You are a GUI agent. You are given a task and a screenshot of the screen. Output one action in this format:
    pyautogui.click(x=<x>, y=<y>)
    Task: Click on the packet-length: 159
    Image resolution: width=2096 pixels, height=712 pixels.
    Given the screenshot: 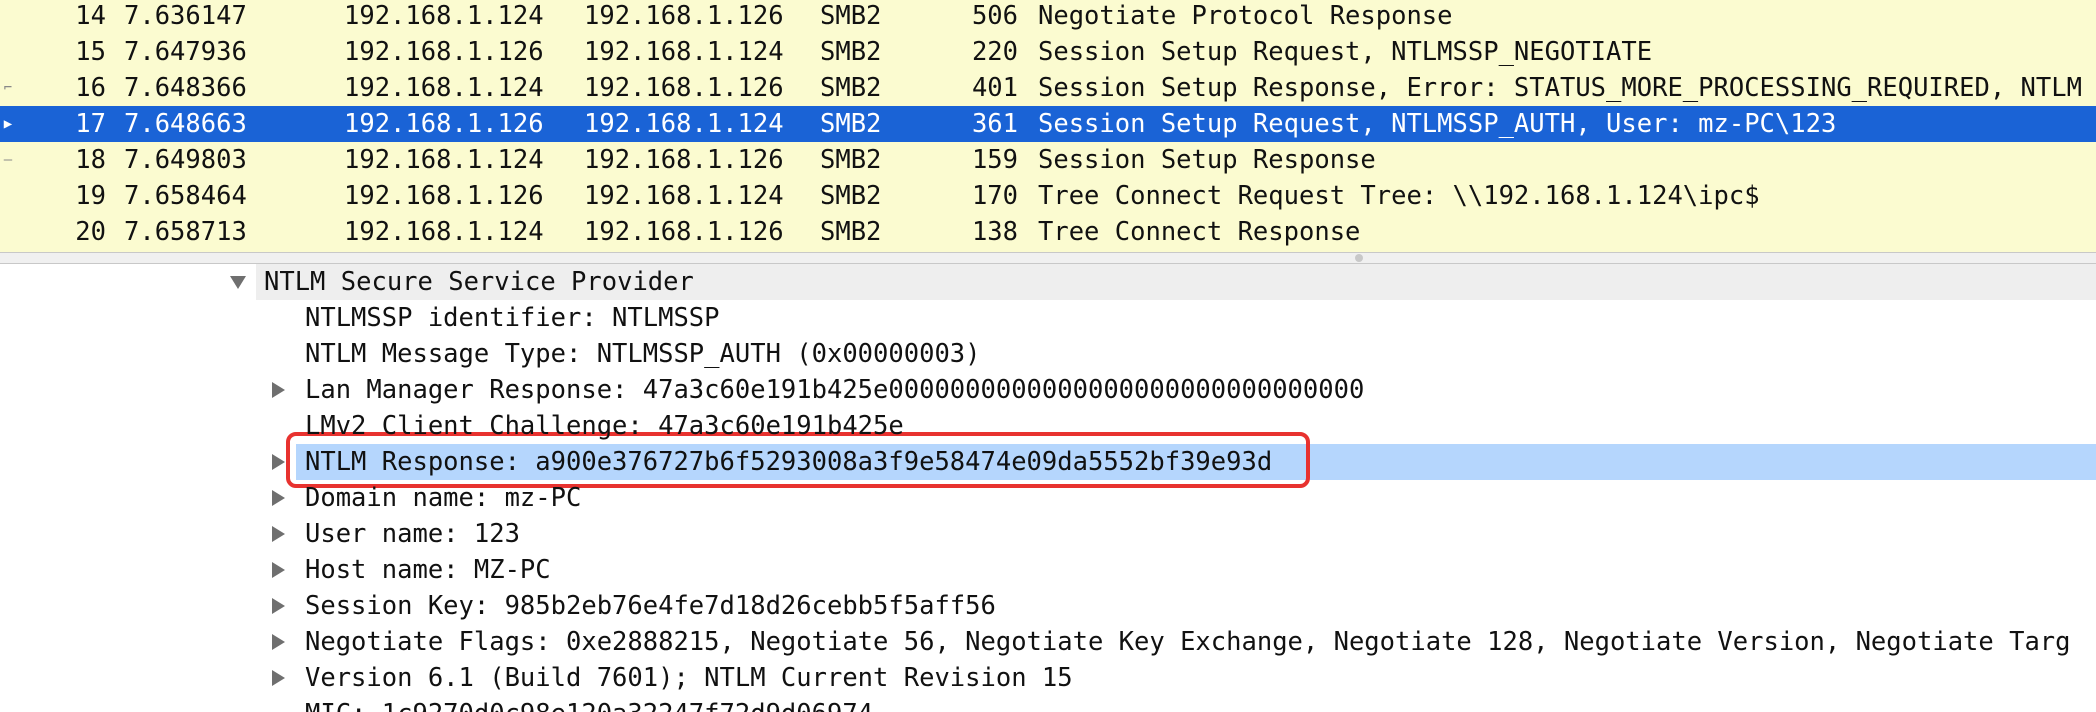 What is the action you would take?
    pyautogui.click(x=994, y=160)
    